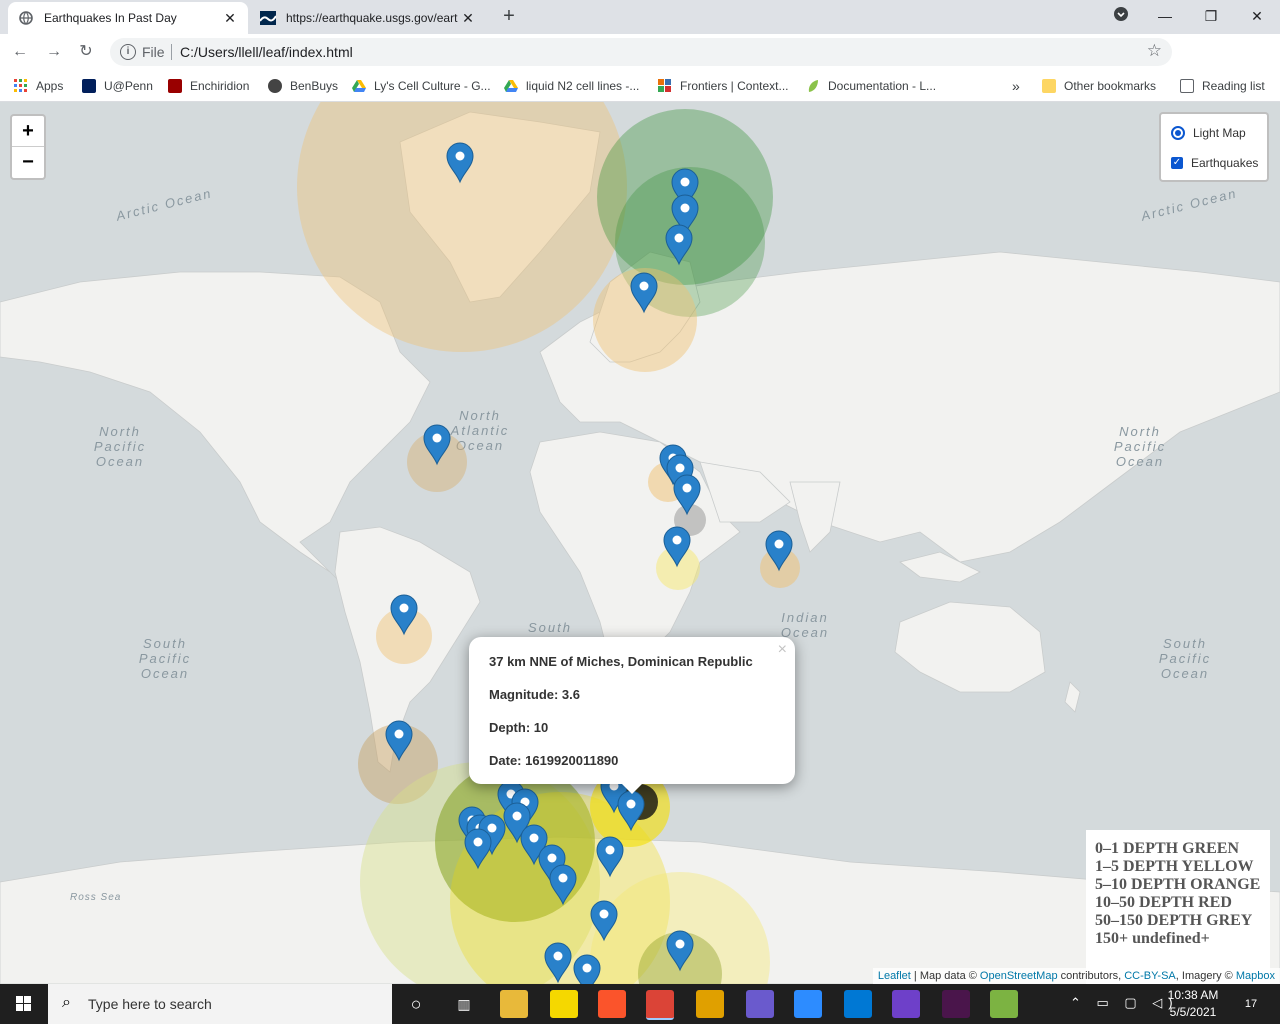 This screenshot has height=1024, width=1280. Describe the element at coordinates (858, 1004) in the screenshot. I see `vscode-icon` at that location.